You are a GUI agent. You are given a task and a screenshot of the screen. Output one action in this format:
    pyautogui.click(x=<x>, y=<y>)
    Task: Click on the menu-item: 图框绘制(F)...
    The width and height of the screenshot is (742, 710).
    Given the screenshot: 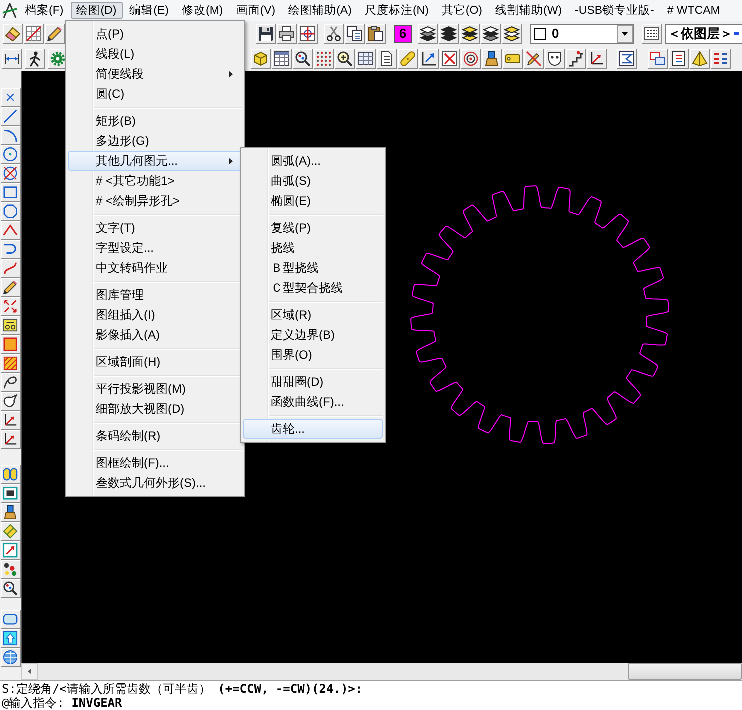 What is the action you would take?
    pyautogui.click(x=155, y=463)
    